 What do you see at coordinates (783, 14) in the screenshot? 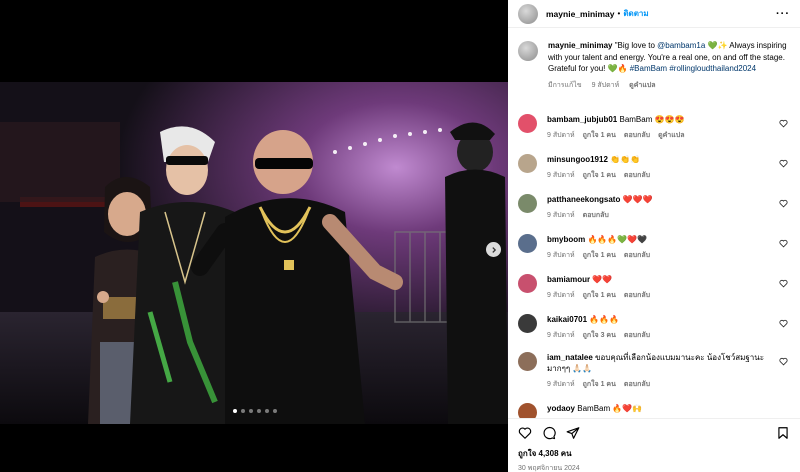
I see `more-options-icon: ···` at bounding box center [783, 14].